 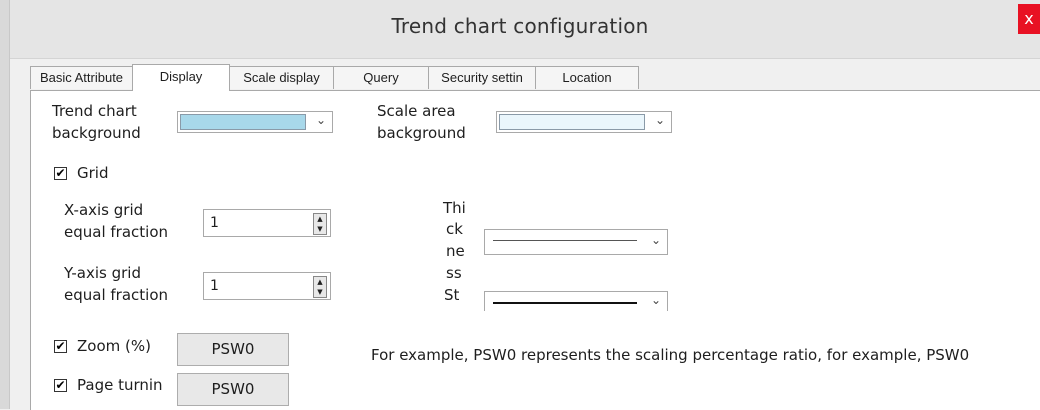 What do you see at coordinates (81, 77) in the screenshot?
I see `tab-basic-attribute: Basic Attribute` at bounding box center [81, 77].